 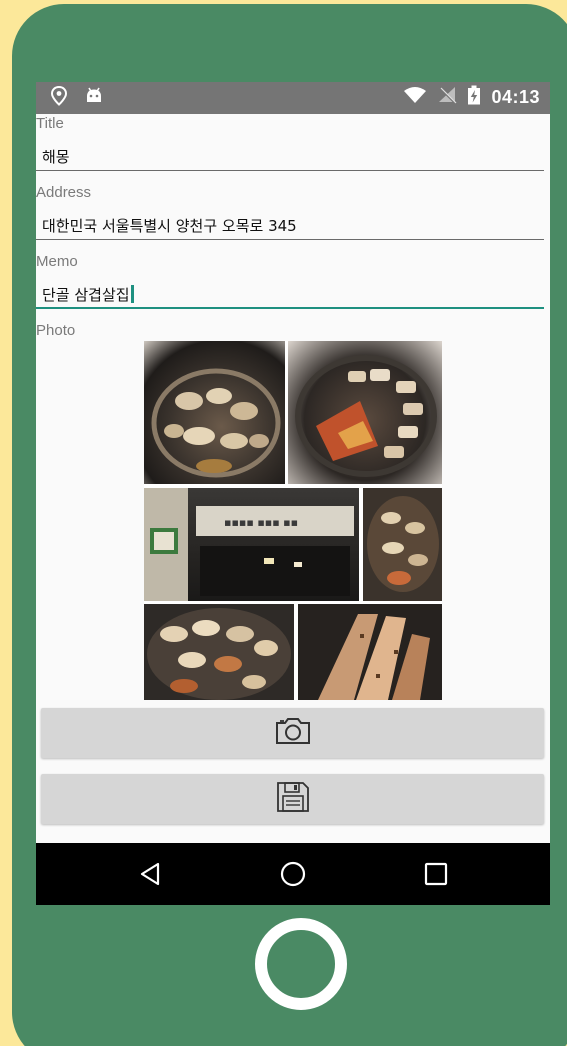 What do you see at coordinates (290, 295) in the screenshot?
I see `memo-input: 단골 삼겹살집` at bounding box center [290, 295].